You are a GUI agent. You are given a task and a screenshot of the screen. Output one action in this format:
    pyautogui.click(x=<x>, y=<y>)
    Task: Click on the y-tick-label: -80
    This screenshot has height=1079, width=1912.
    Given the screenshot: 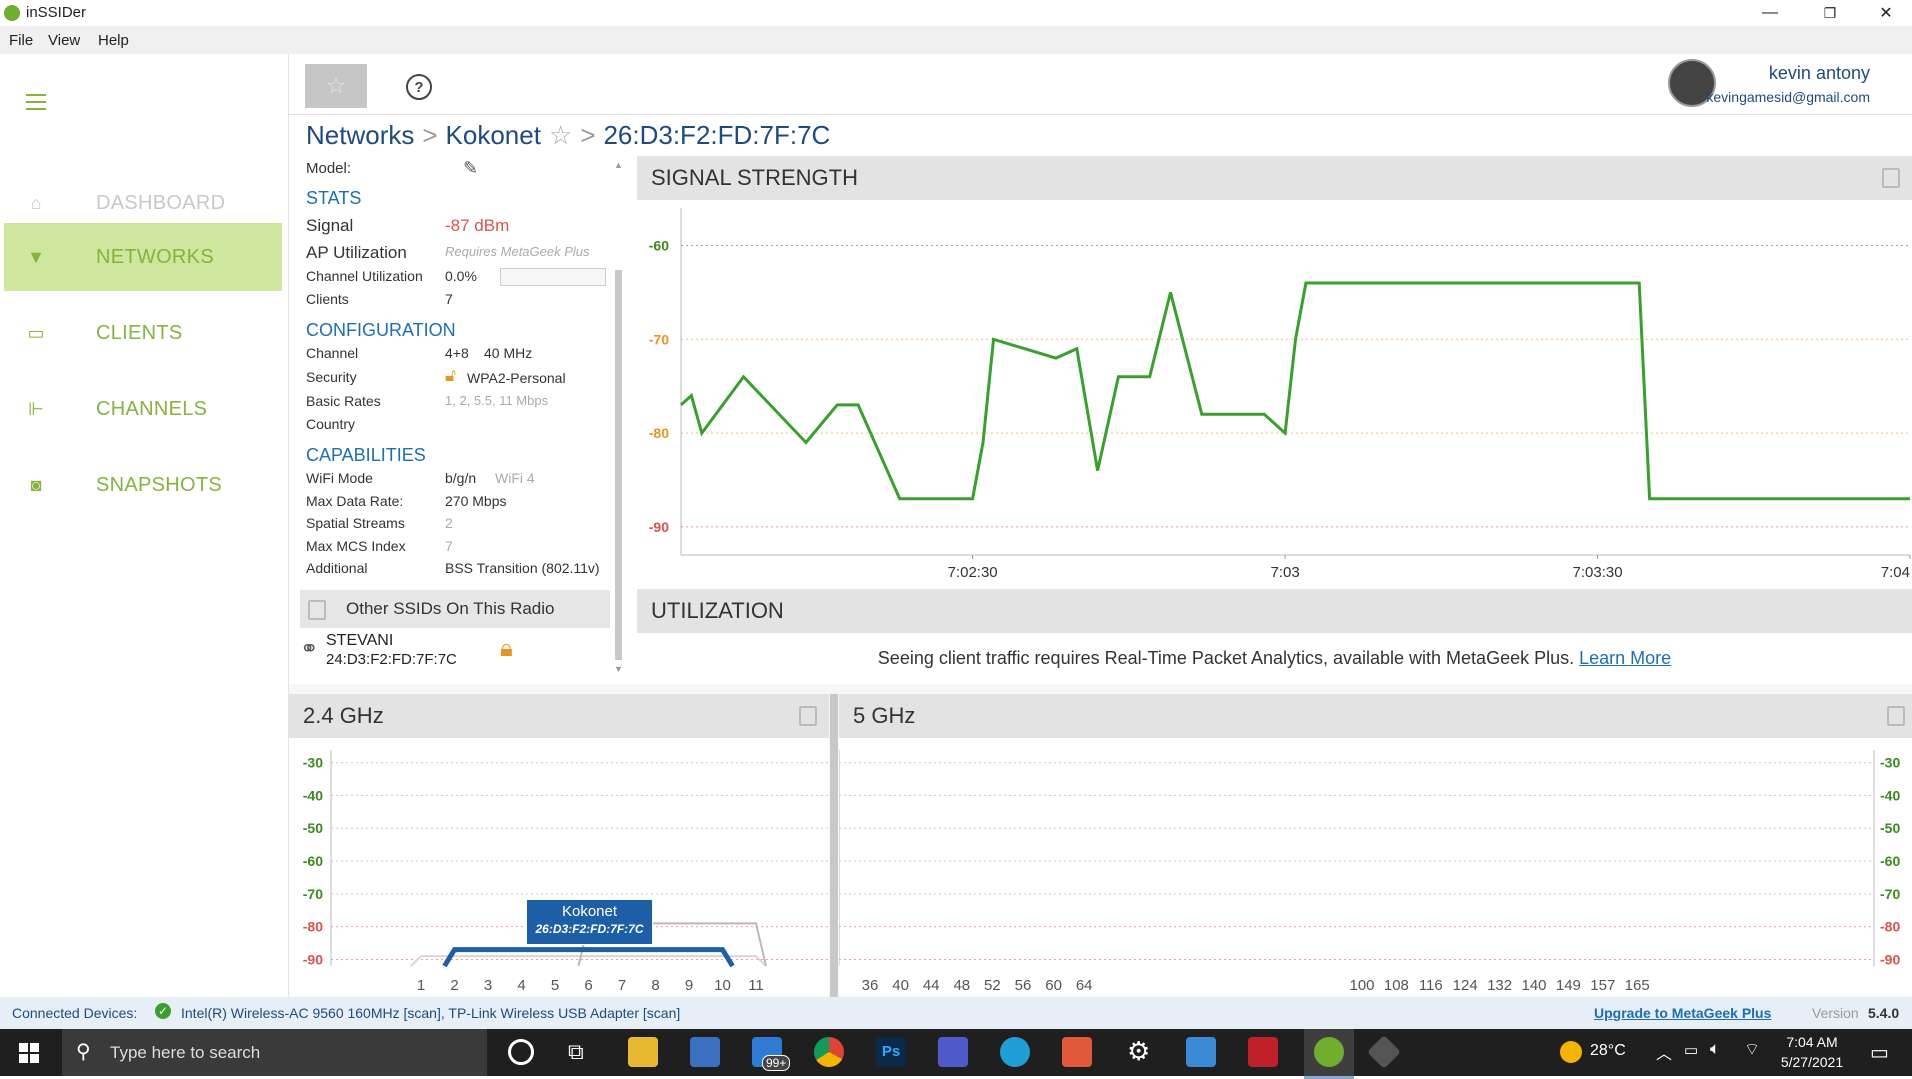 What is the action you would take?
    pyautogui.click(x=659, y=433)
    